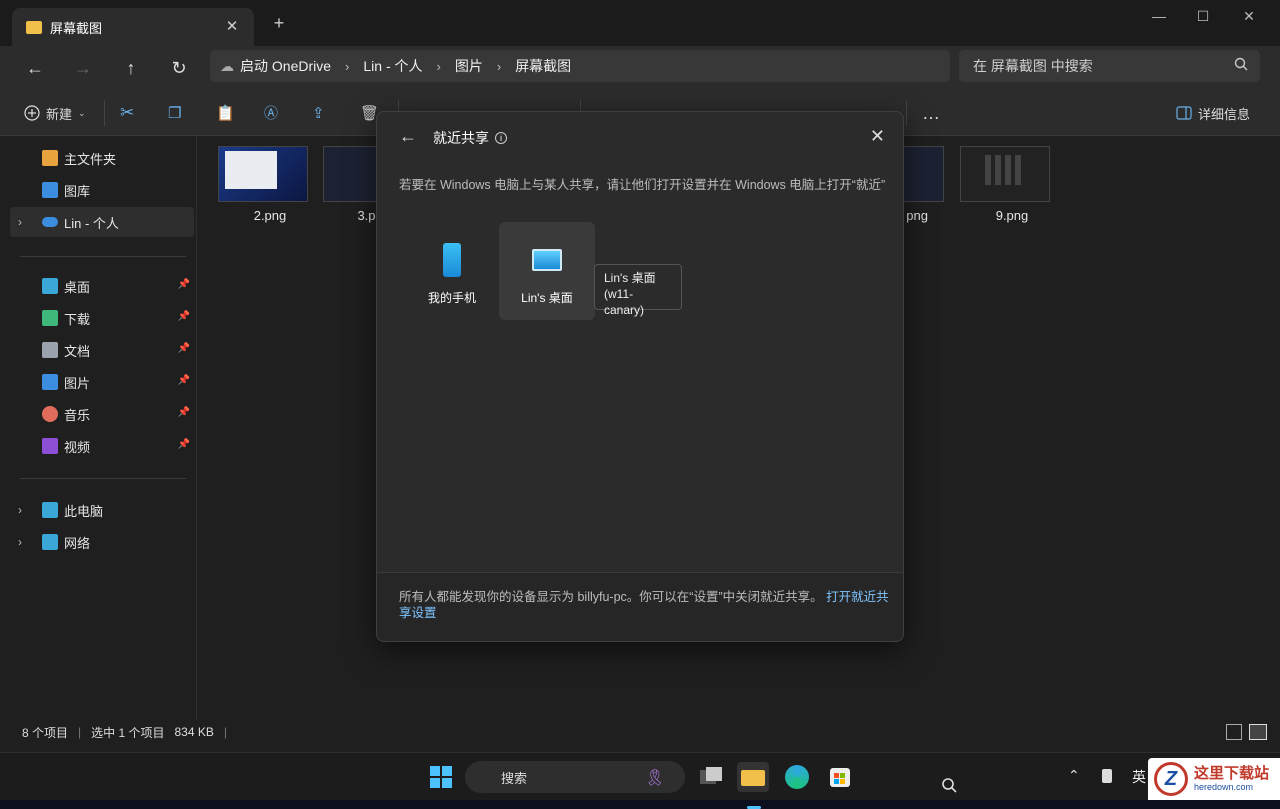 The image size is (1280, 809). Describe the element at coordinates (441, 777) in the screenshot. I see `start-icon` at that location.